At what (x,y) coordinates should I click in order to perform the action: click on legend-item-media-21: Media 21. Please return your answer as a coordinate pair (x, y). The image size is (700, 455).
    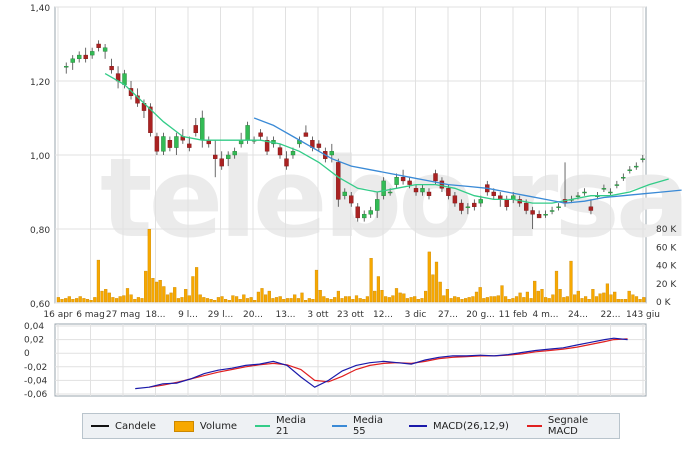
    Looking at the image, I should click on (284, 426).